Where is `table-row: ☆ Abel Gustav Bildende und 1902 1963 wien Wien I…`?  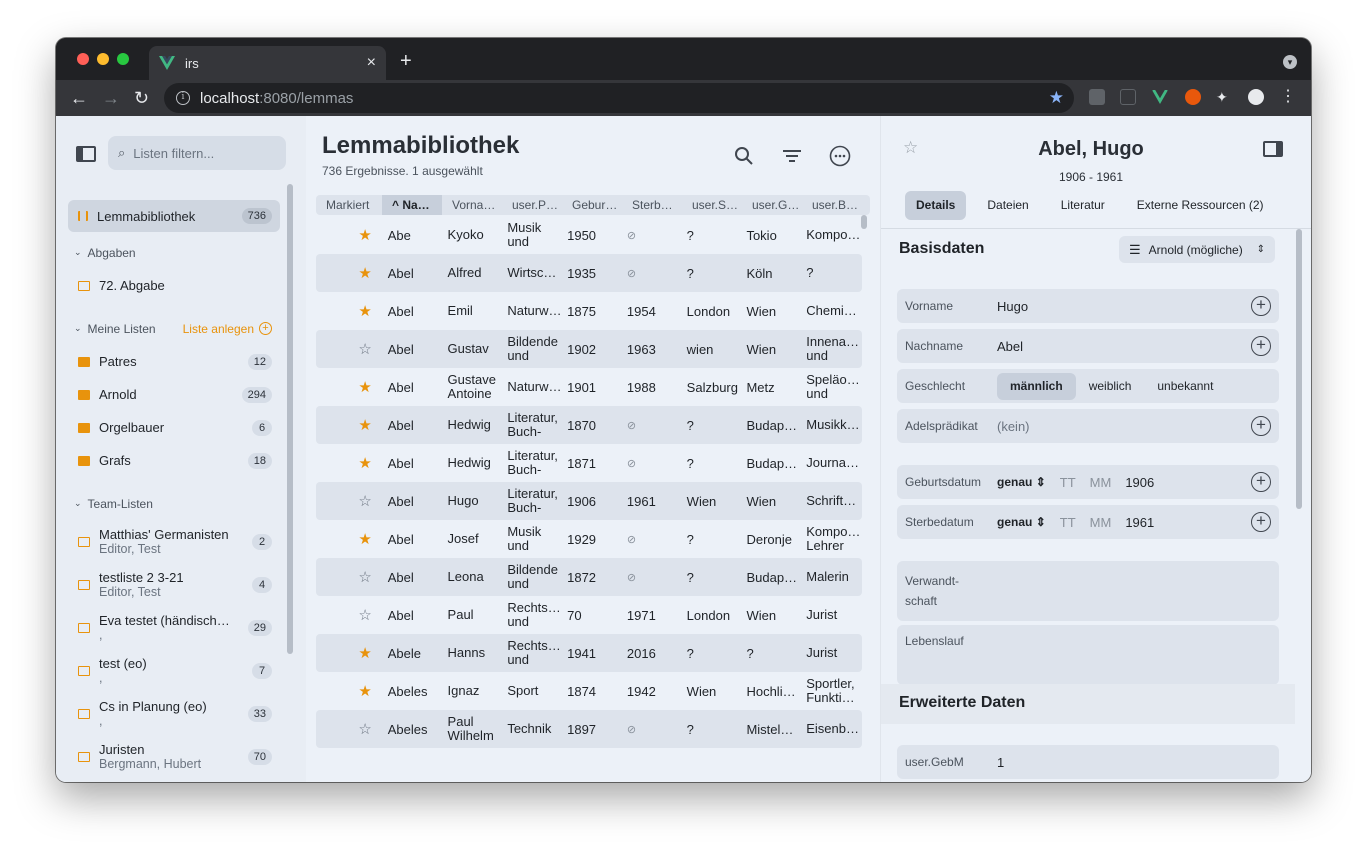 table-row: ☆ Abel Gustav Bildende und 1902 1963 wien Wien I… is located at coordinates (589, 349).